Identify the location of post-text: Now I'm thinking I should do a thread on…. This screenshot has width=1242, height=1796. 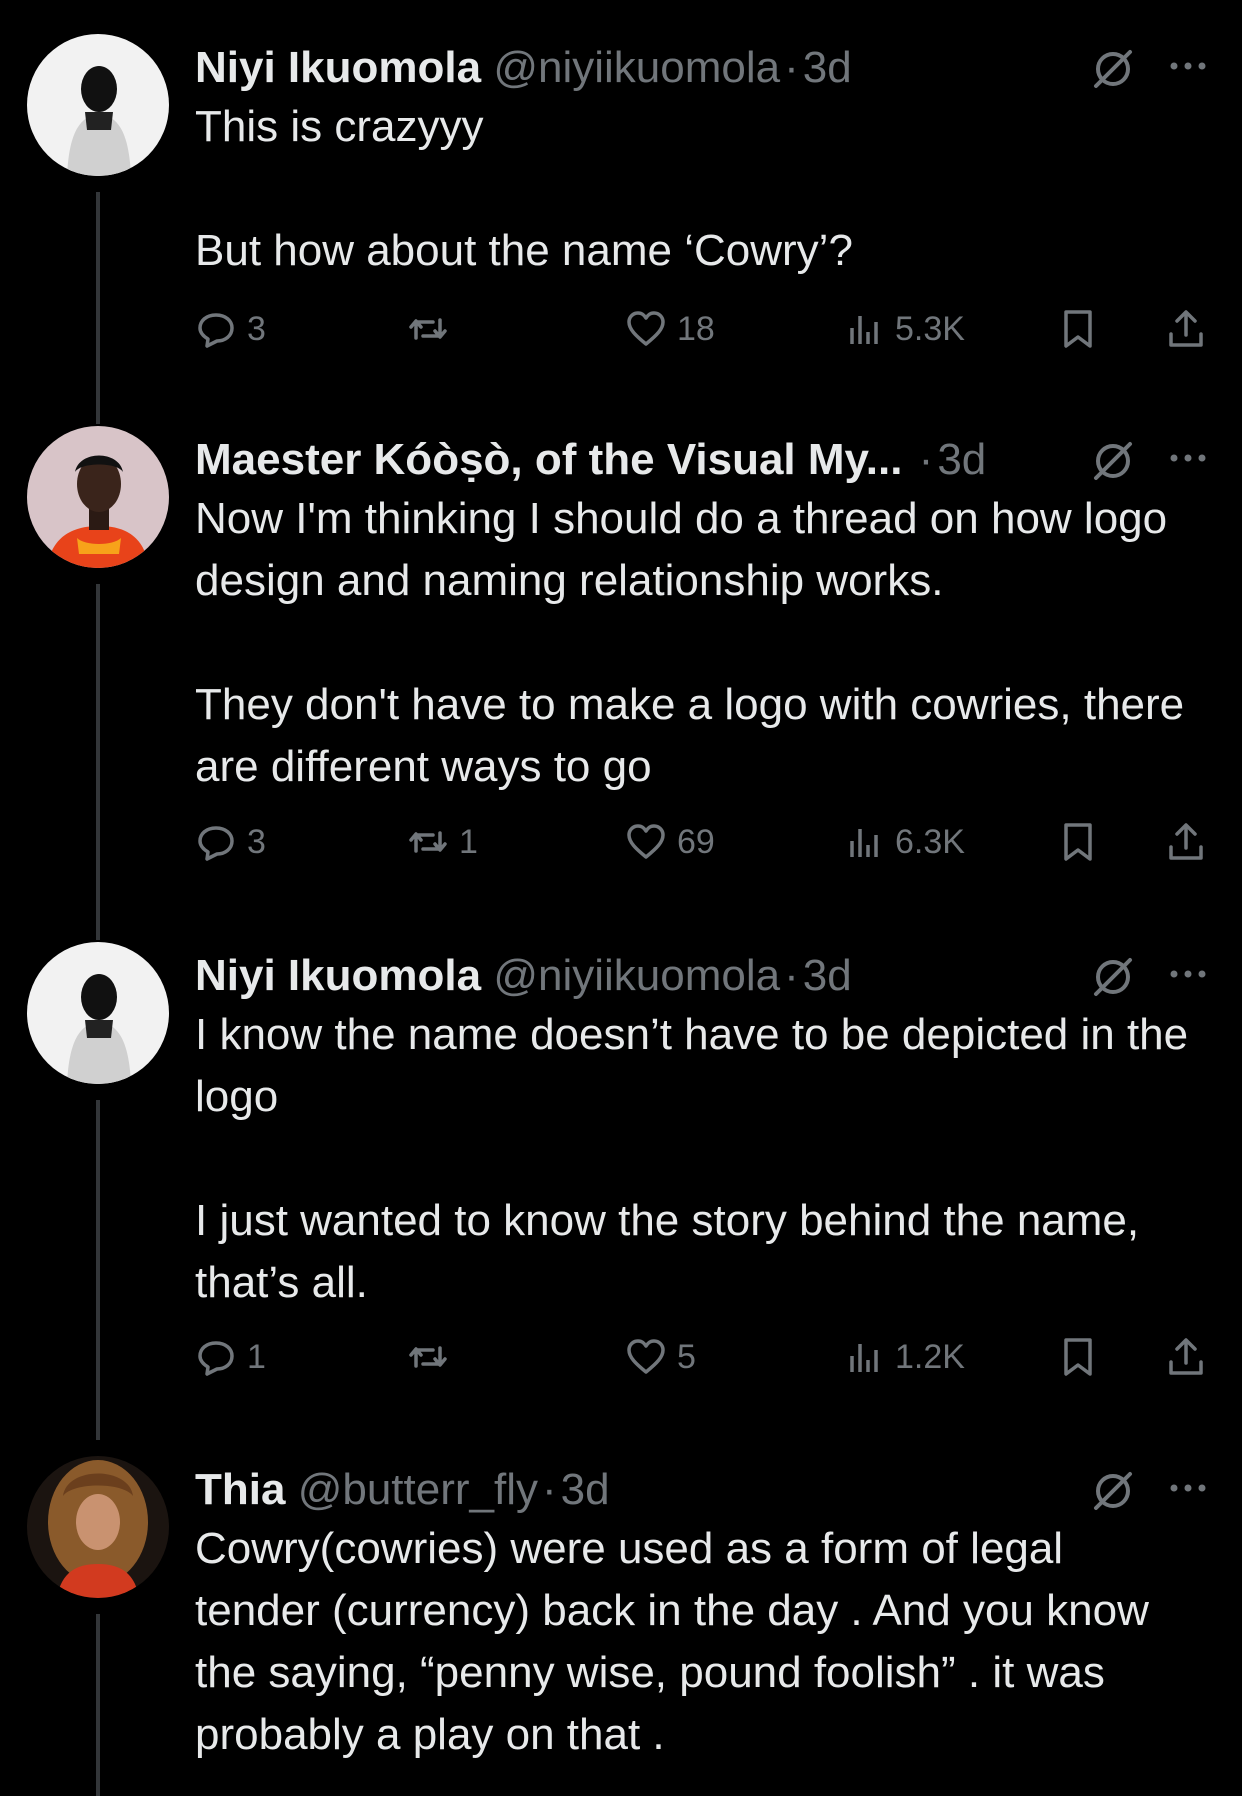
(690, 642).